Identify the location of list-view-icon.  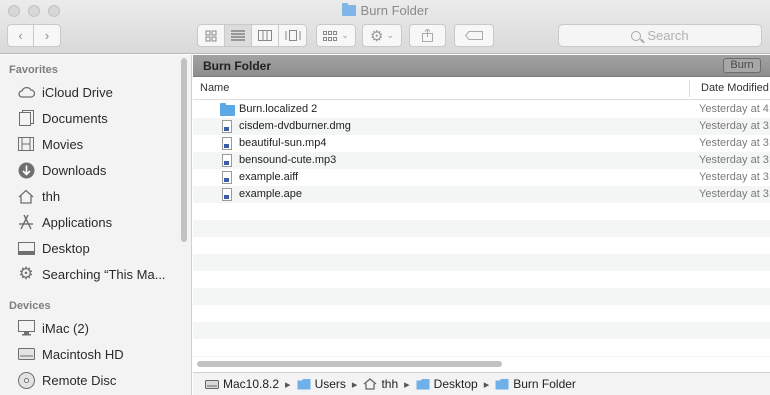
(238, 35).